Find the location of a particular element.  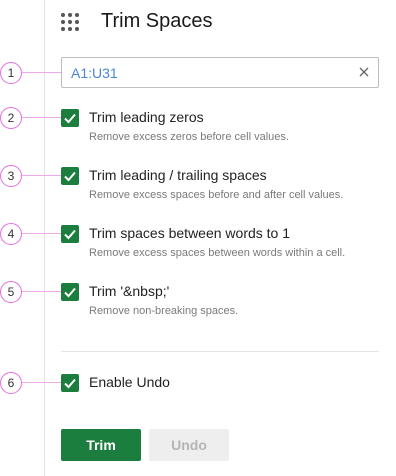

option-label: Trim '&nbsp;' is located at coordinates (129, 291).